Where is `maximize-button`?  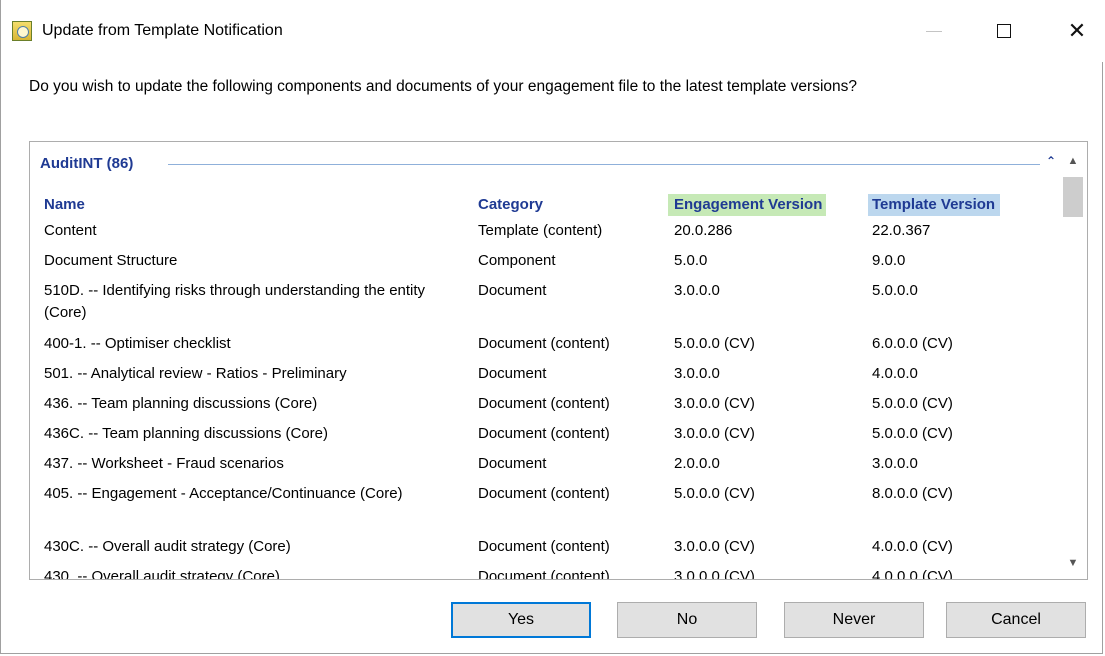 maximize-button is located at coordinates (1004, 31).